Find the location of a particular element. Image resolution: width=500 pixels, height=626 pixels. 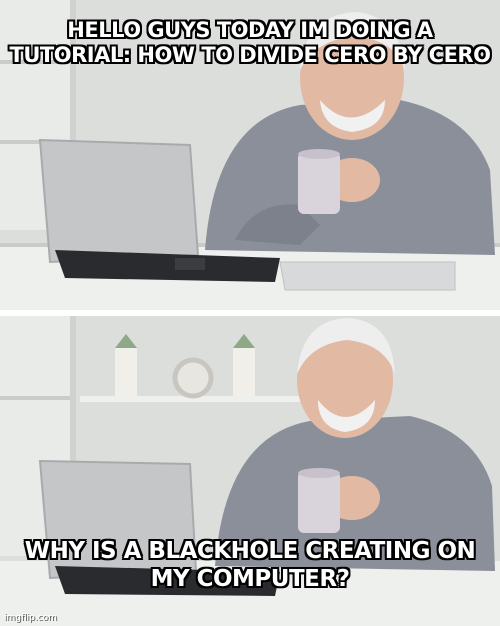

imgflip-watermark: imgflip.com is located at coordinates (30, 618).